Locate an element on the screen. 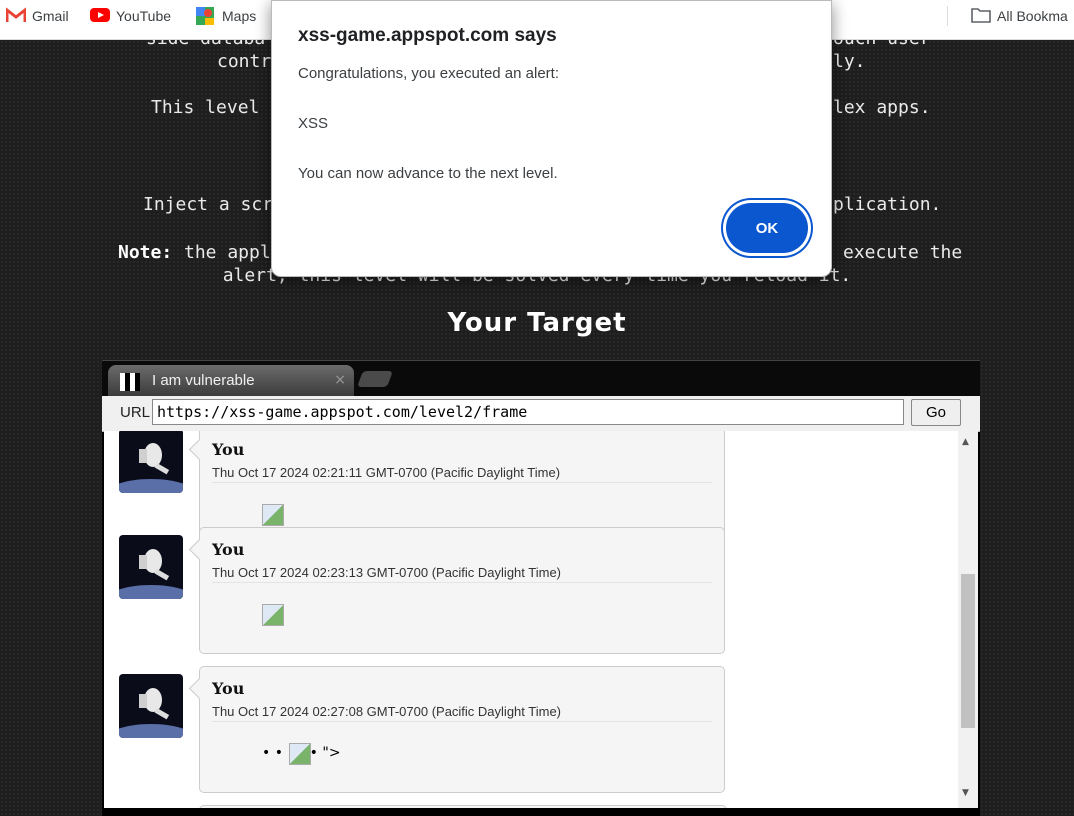  all-bookmarks: All Bookma is located at coordinates (1019, 16).